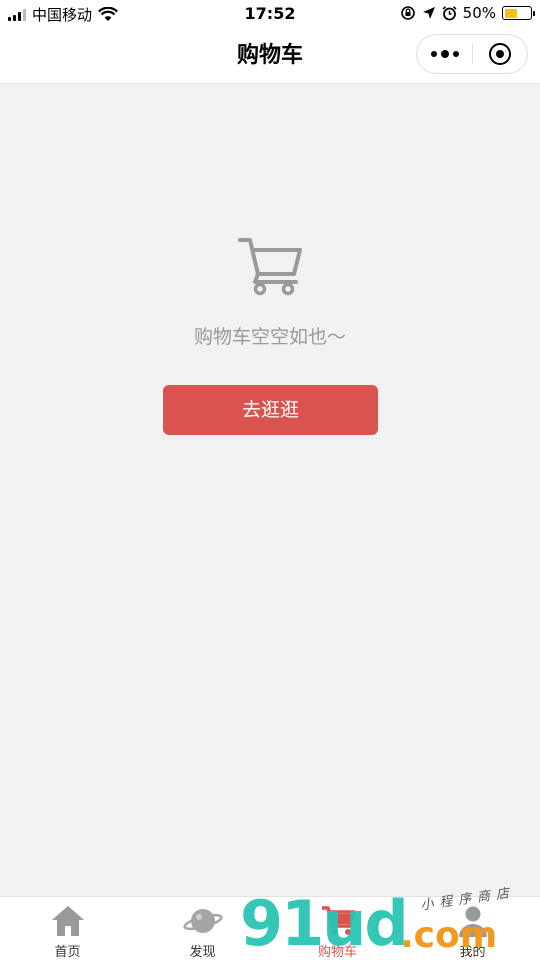  What do you see at coordinates (68, 921) in the screenshot?
I see `home-icon` at bounding box center [68, 921].